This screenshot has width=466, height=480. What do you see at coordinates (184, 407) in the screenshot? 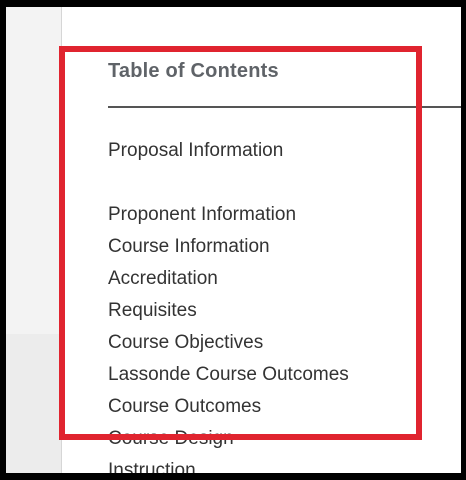
I see `toc-link-course-outcomes: Course Outcomes` at bounding box center [184, 407].